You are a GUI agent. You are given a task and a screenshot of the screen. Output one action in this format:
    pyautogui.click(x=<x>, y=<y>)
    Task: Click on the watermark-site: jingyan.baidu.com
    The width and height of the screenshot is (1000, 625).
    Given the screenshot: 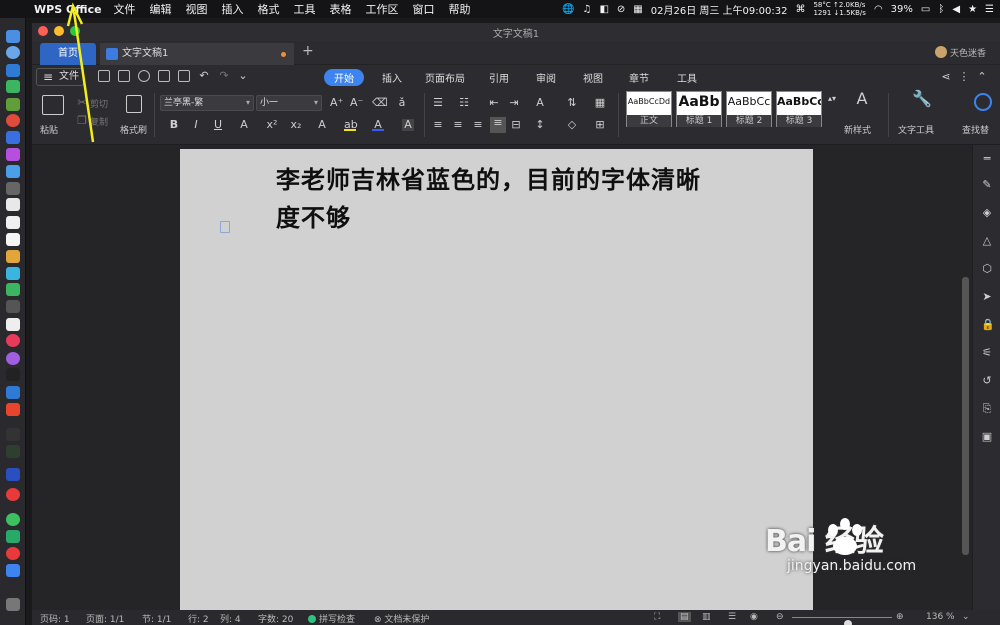 What is the action you would take?
    pyautogui.click(x=852, y=566)
    